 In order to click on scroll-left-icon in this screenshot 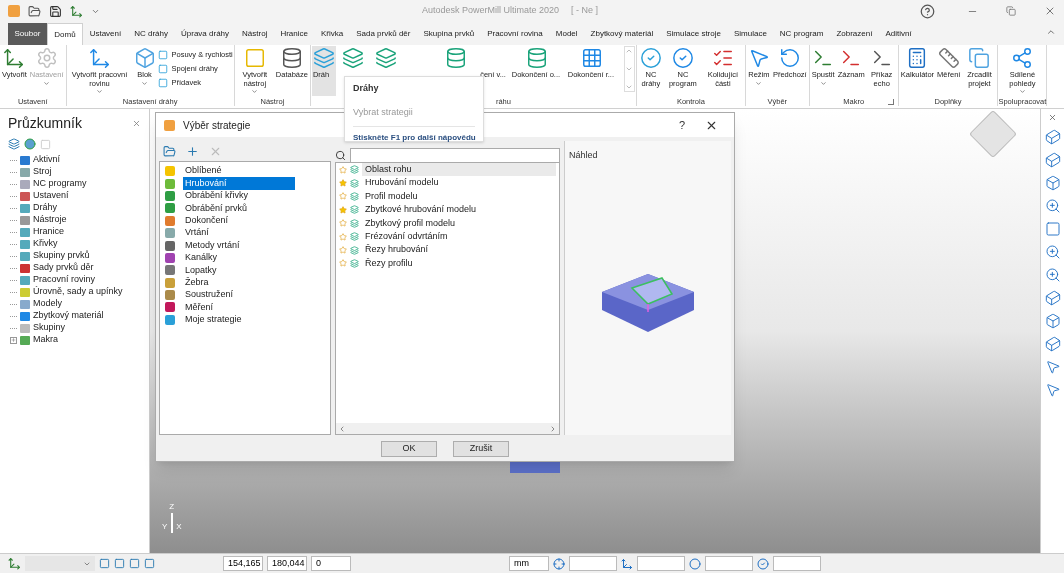, I will do `click(342, 428)`.